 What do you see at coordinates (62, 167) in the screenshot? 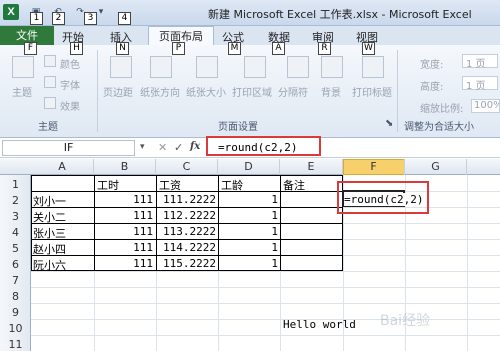
I see `column-header-a: A` at bounding box center [62, 167].